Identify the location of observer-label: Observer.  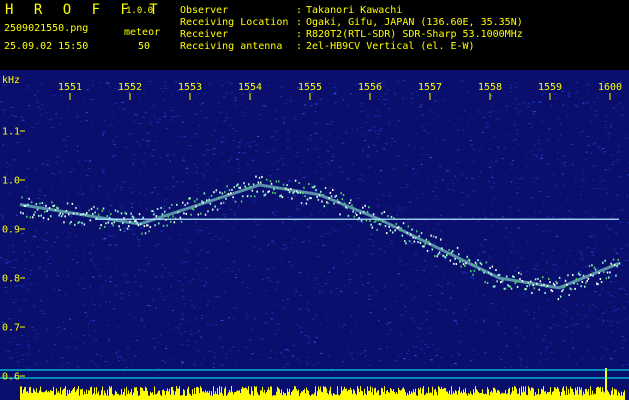
(204, 10).